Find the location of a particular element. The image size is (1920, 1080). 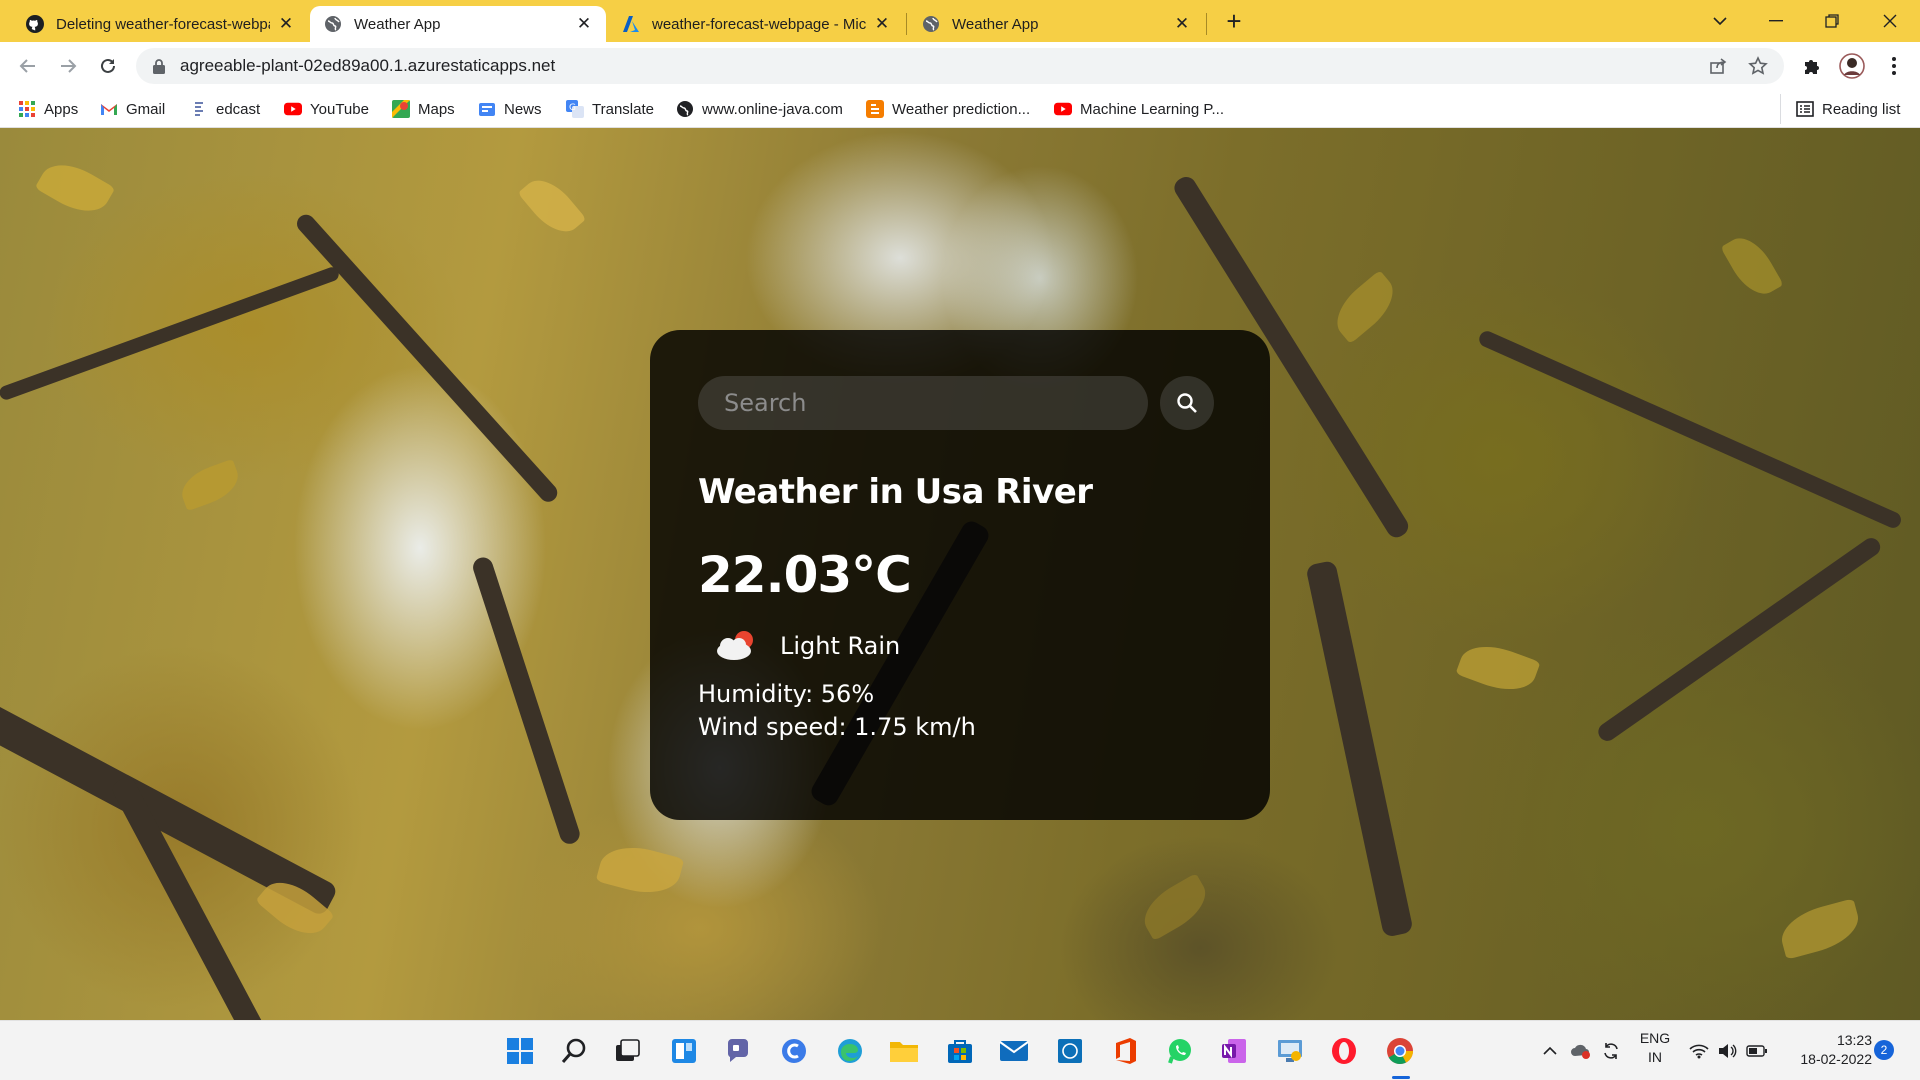

taskbar-onenote is located at coordinates (1234, 1051).